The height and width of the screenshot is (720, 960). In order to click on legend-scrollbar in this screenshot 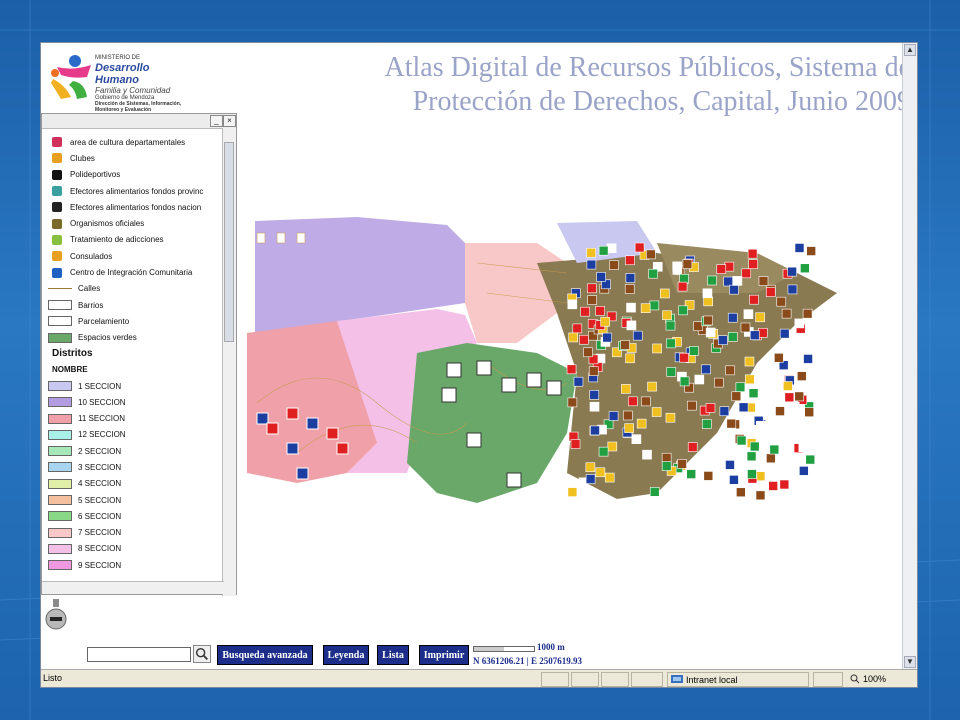, I will do `click(229, 362)`.